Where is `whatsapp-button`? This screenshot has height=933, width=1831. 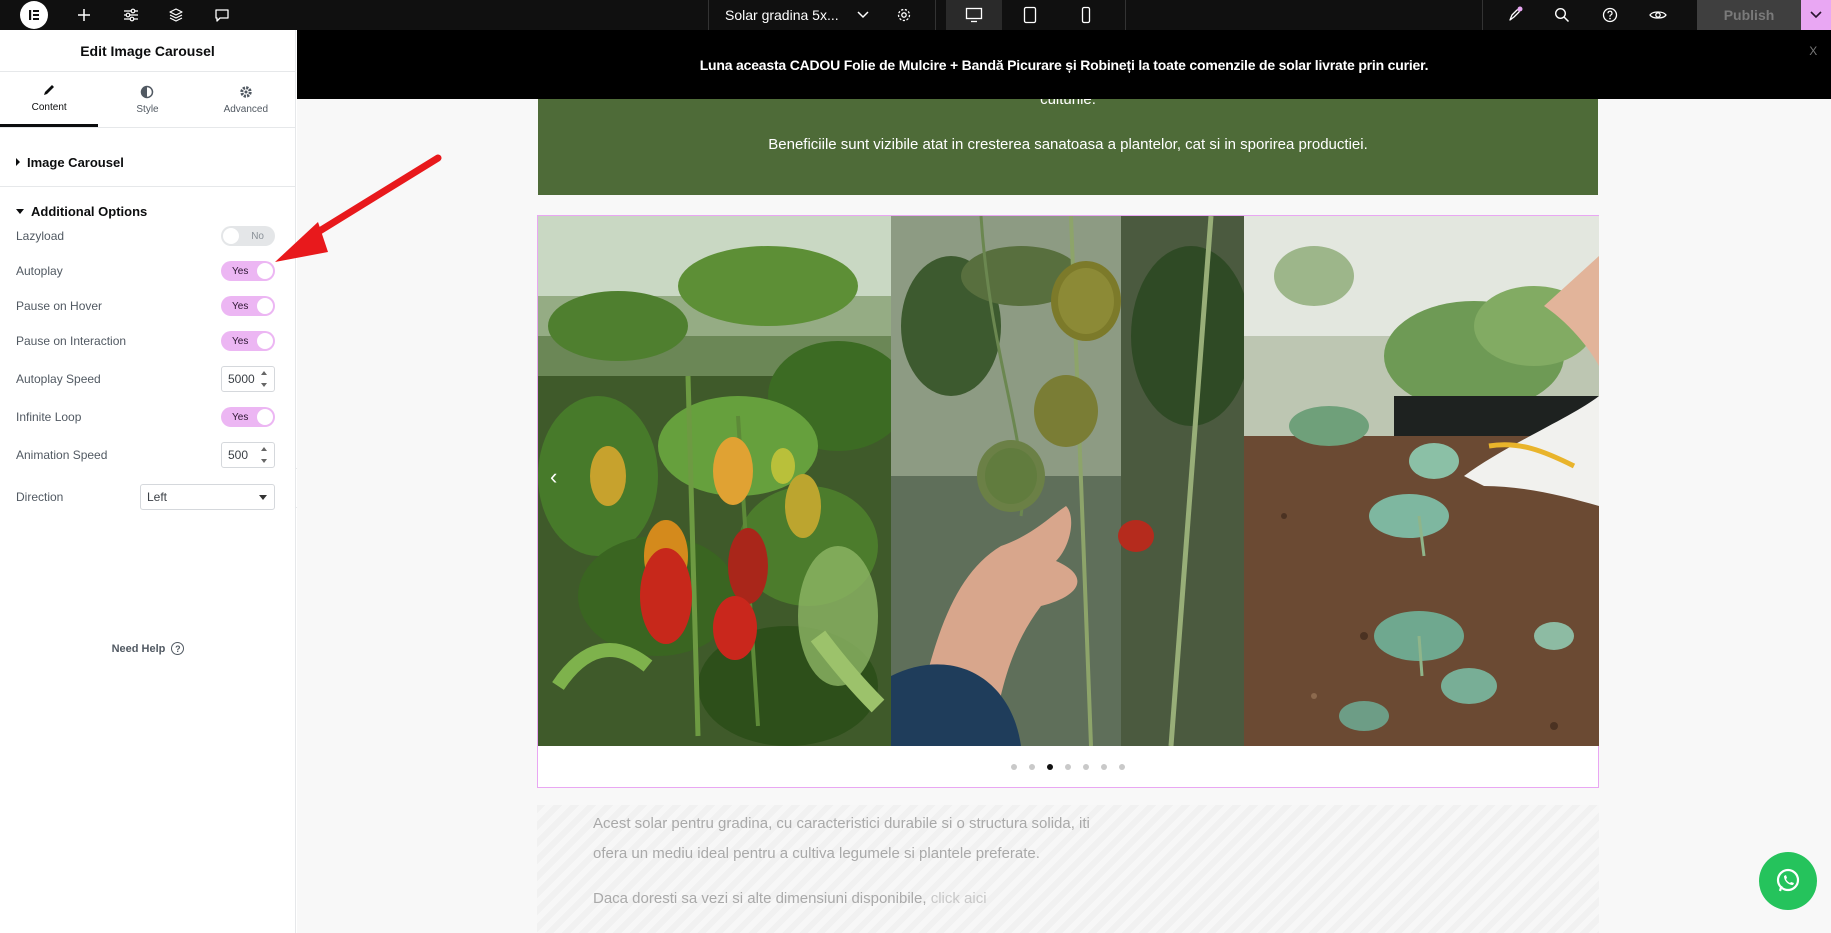 whatsapp-button is located at coordinates (1788, 881).